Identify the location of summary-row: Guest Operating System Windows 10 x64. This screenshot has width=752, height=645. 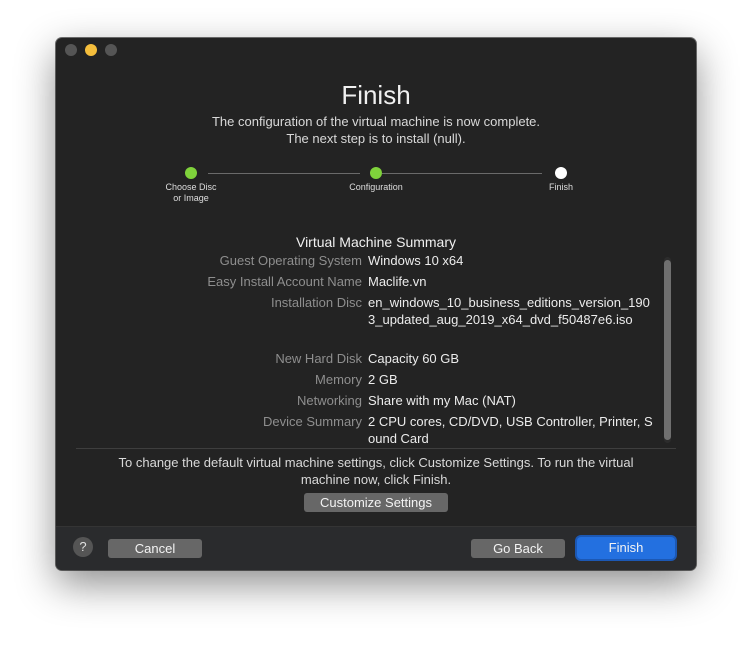
(366, 260).